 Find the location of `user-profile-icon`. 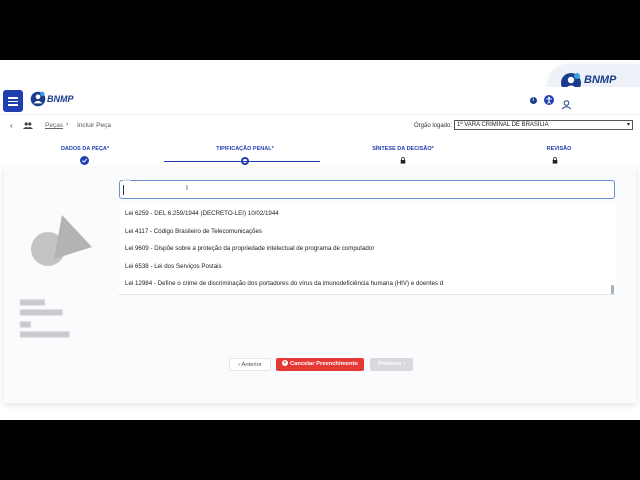

user-profile-icon is located at coordinates (566, 103).